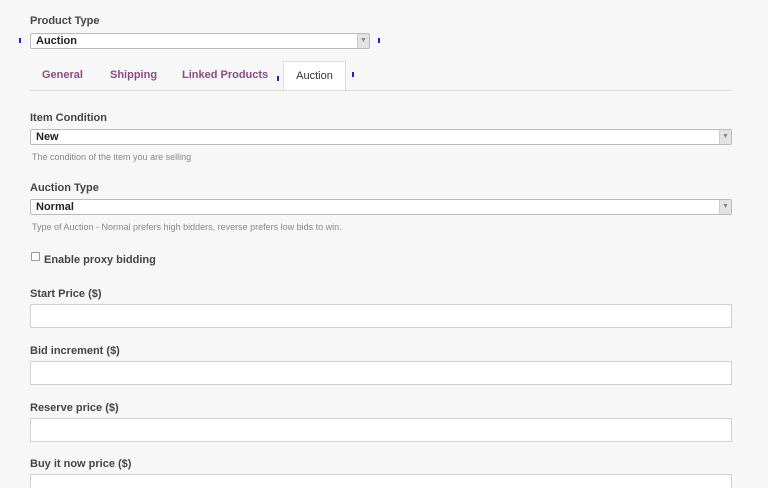 This screenshot has height=488, width=768. What do you see at coordinates (381, 137) in the screenshot?
I see `item-condition-select: New ▼` at bounding box center [381, 137].